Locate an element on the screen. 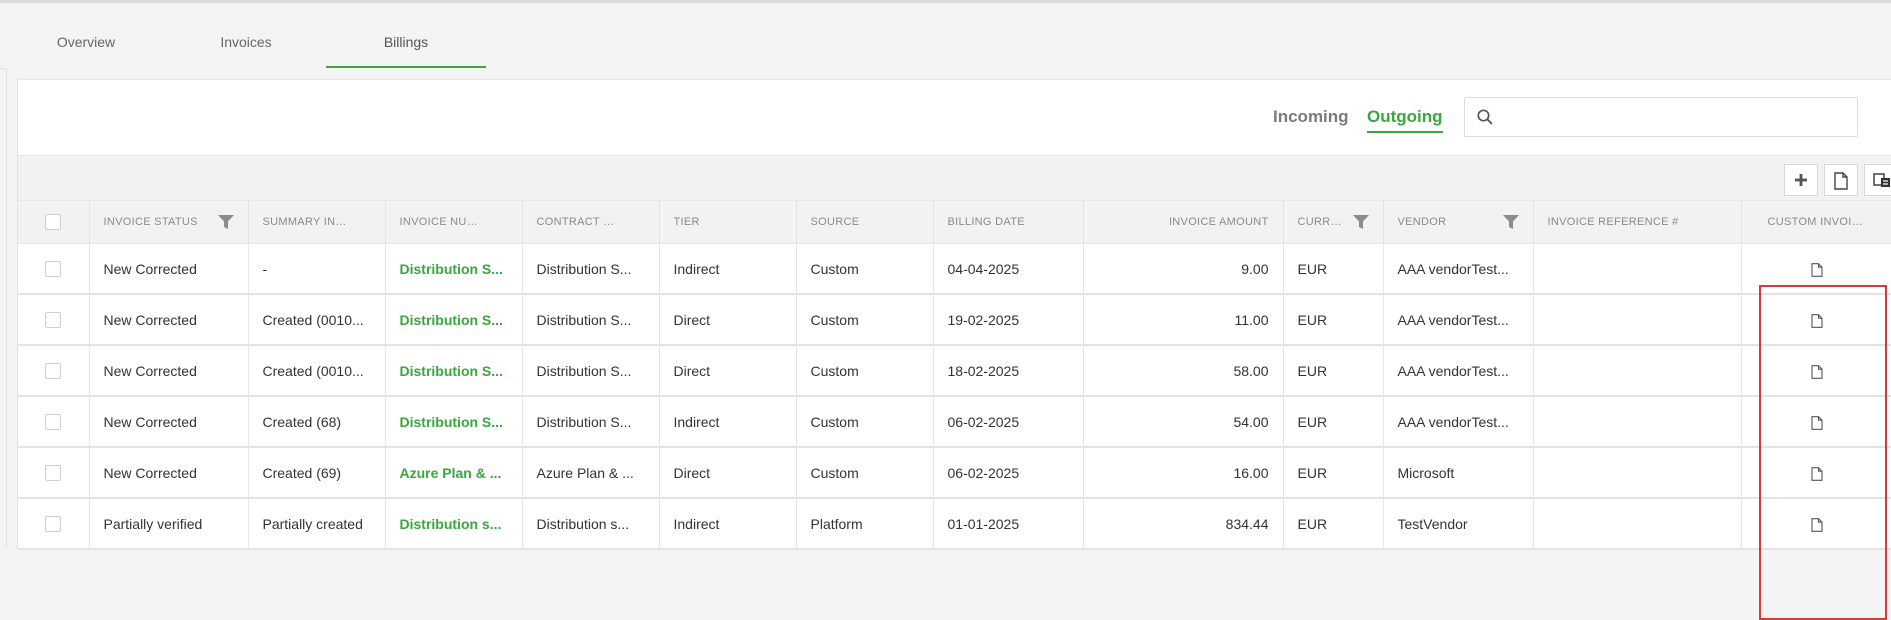 The width and height of the screenshot is (1891, 620). tab-overview: Overview is located at coordinates (86, 46).